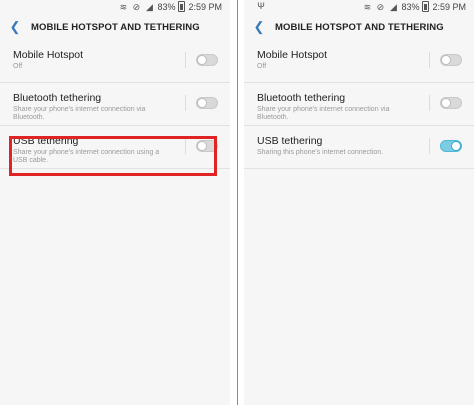  Describe the element at coordinates (290, 141) in the screenshot. I see `row-title: USB tethering` at that location.